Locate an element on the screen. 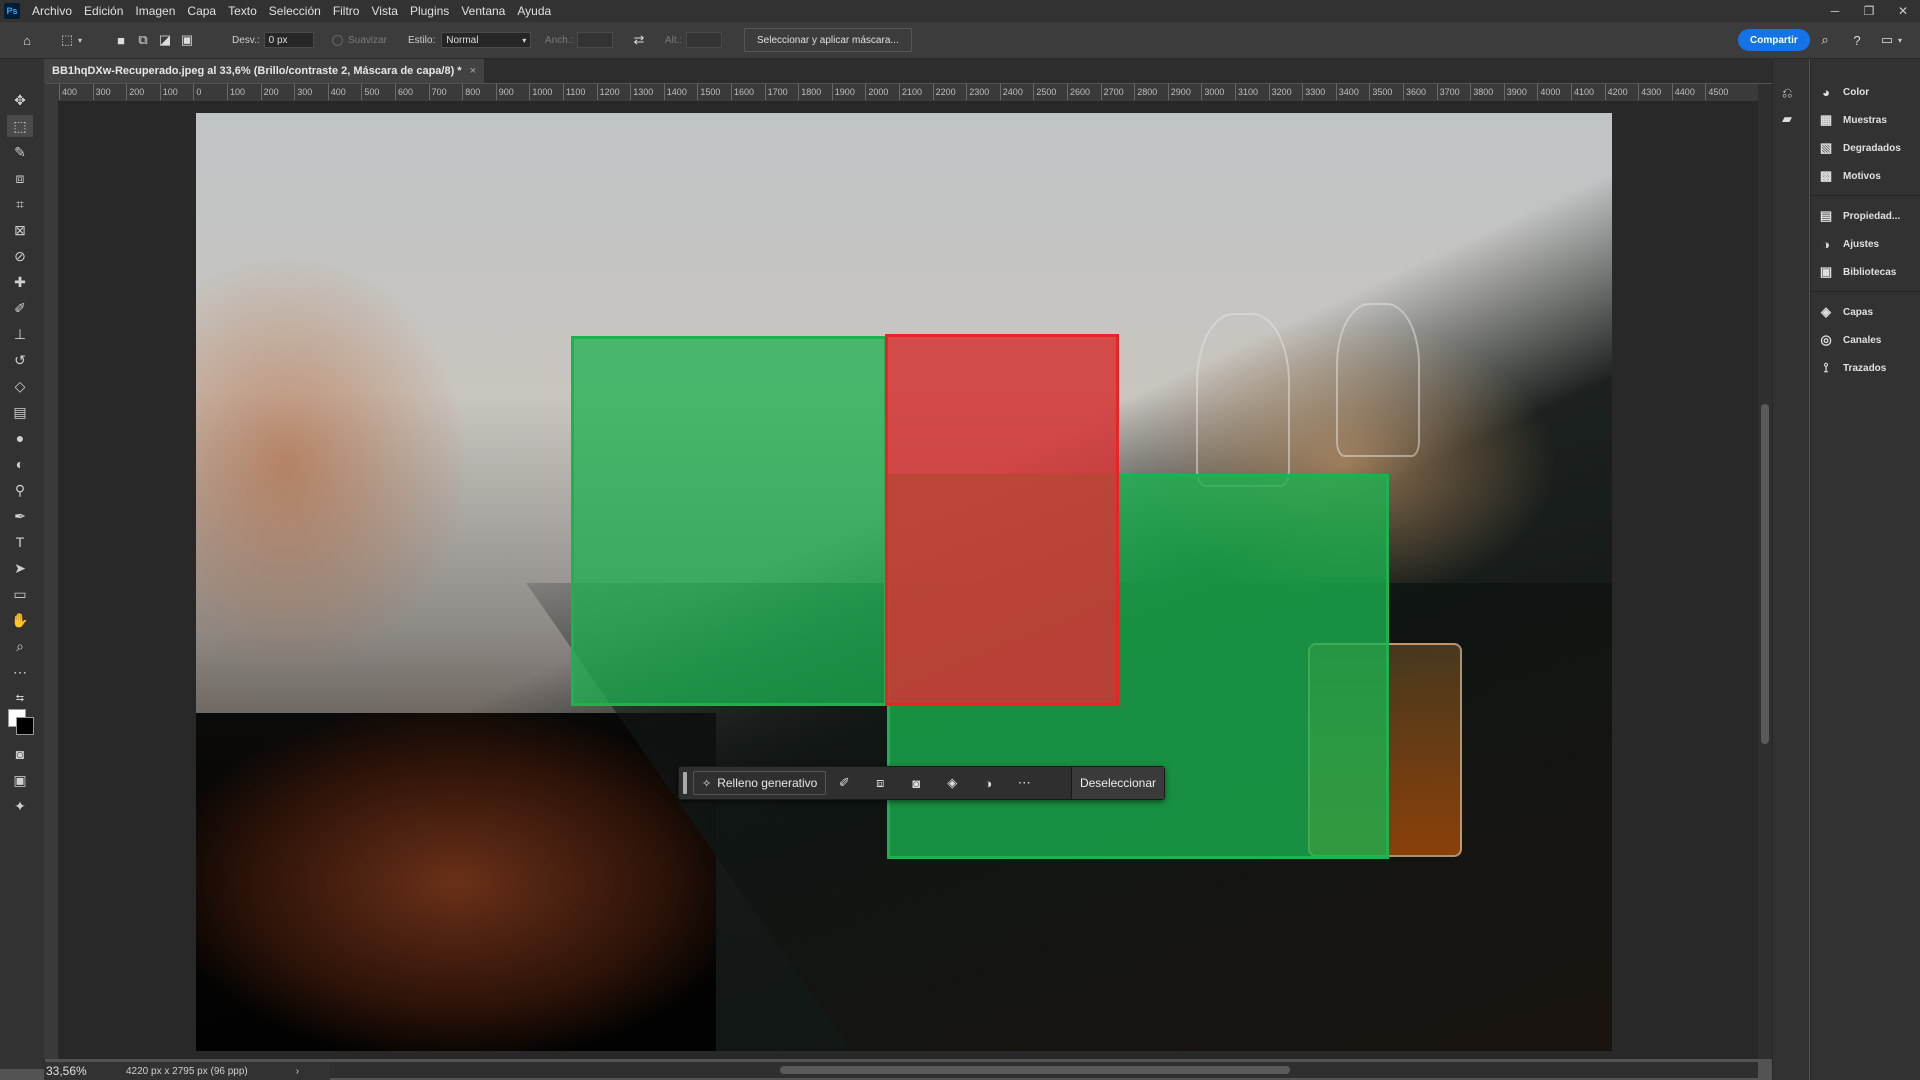 The height and width of the screenshot is (1080, 1920). lasso-tool-icon: ✎ is located at coordinates (20, 152).